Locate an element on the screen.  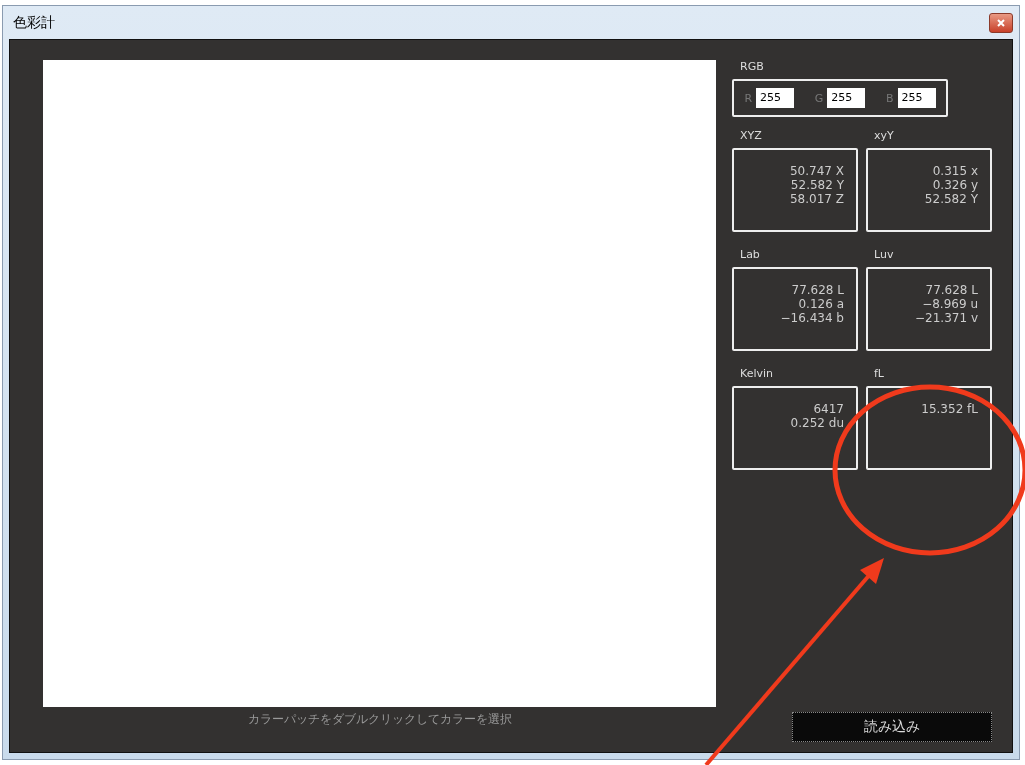
readout-value: 0.252 du is located at coordinates (817, 423).